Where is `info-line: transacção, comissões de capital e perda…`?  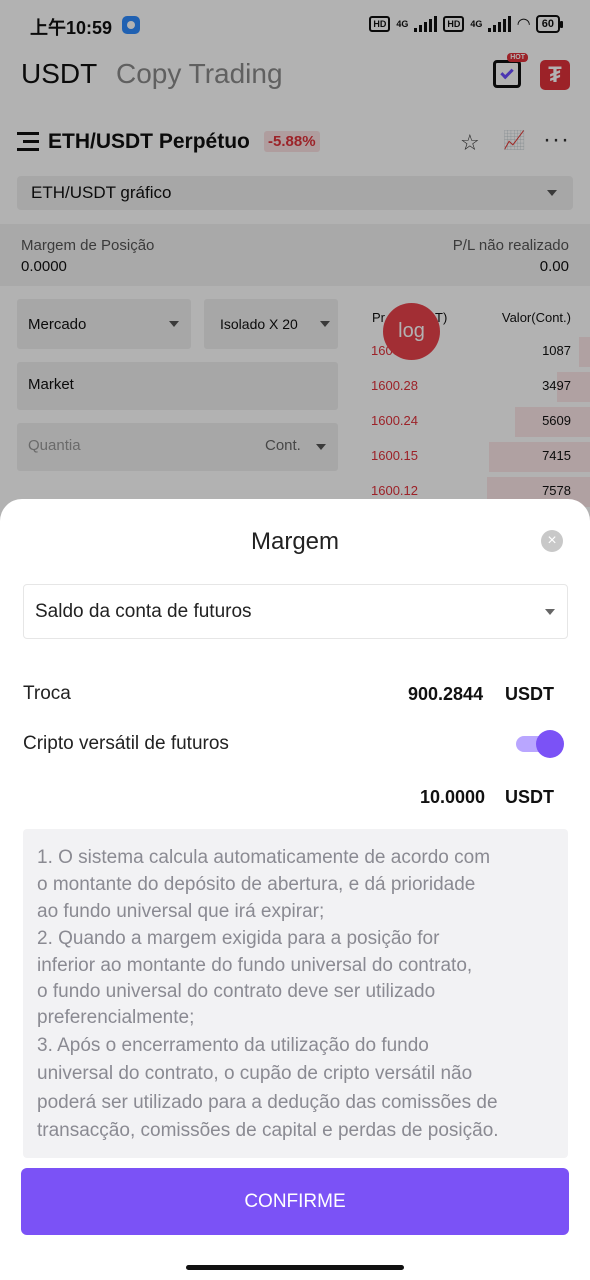 info-line: transacção, comissões de capital e perda… is located at coordinates (268, 1130).